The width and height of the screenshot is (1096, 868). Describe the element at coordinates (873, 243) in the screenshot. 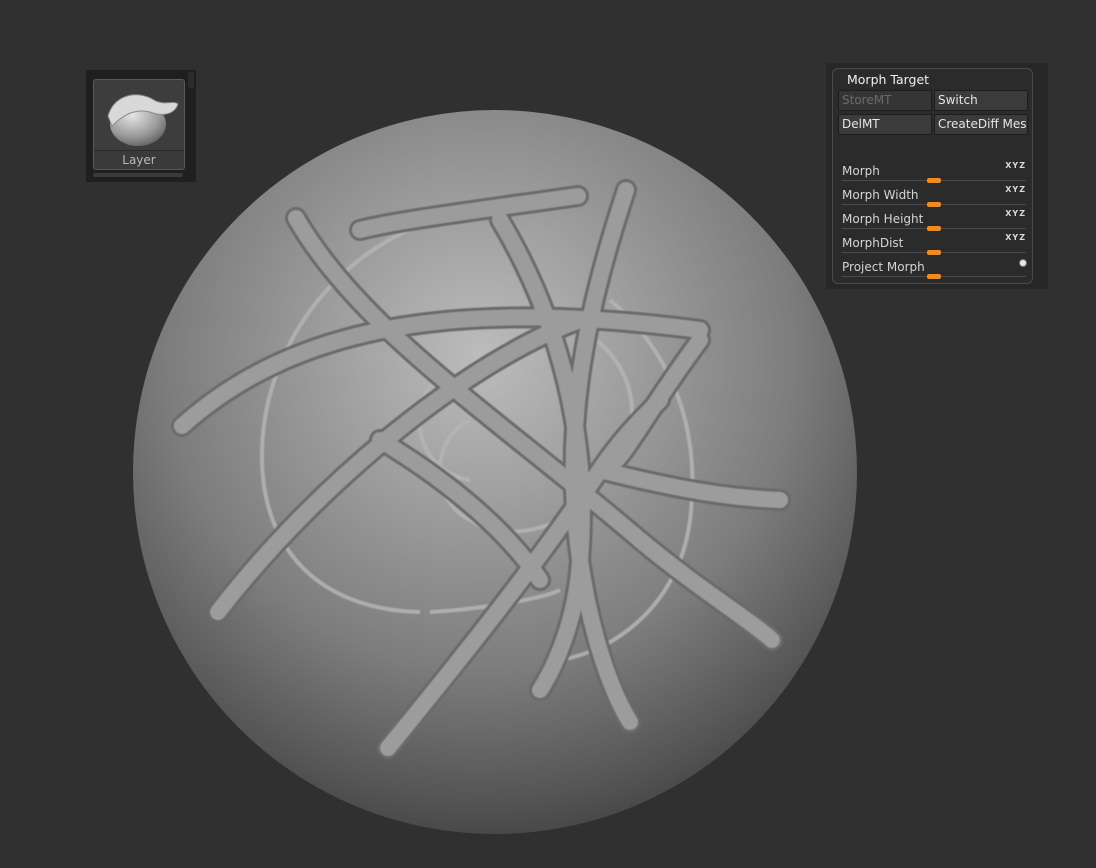

I see `slider-label: MorphDist` at that location.